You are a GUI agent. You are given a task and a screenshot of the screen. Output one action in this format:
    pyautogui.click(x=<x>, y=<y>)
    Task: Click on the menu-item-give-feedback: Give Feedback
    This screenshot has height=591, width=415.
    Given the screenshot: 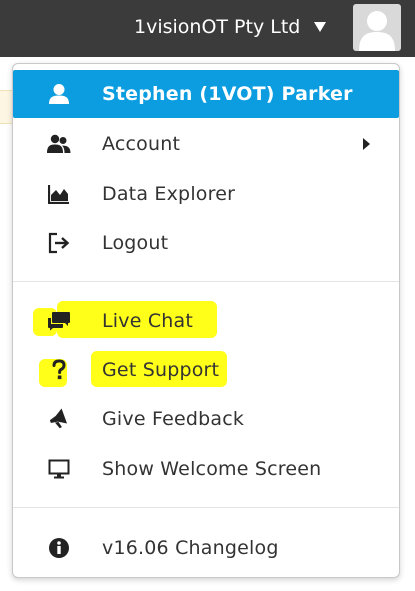 What is the action you would take?
    pyautogui.click(x=206, y=419)
    